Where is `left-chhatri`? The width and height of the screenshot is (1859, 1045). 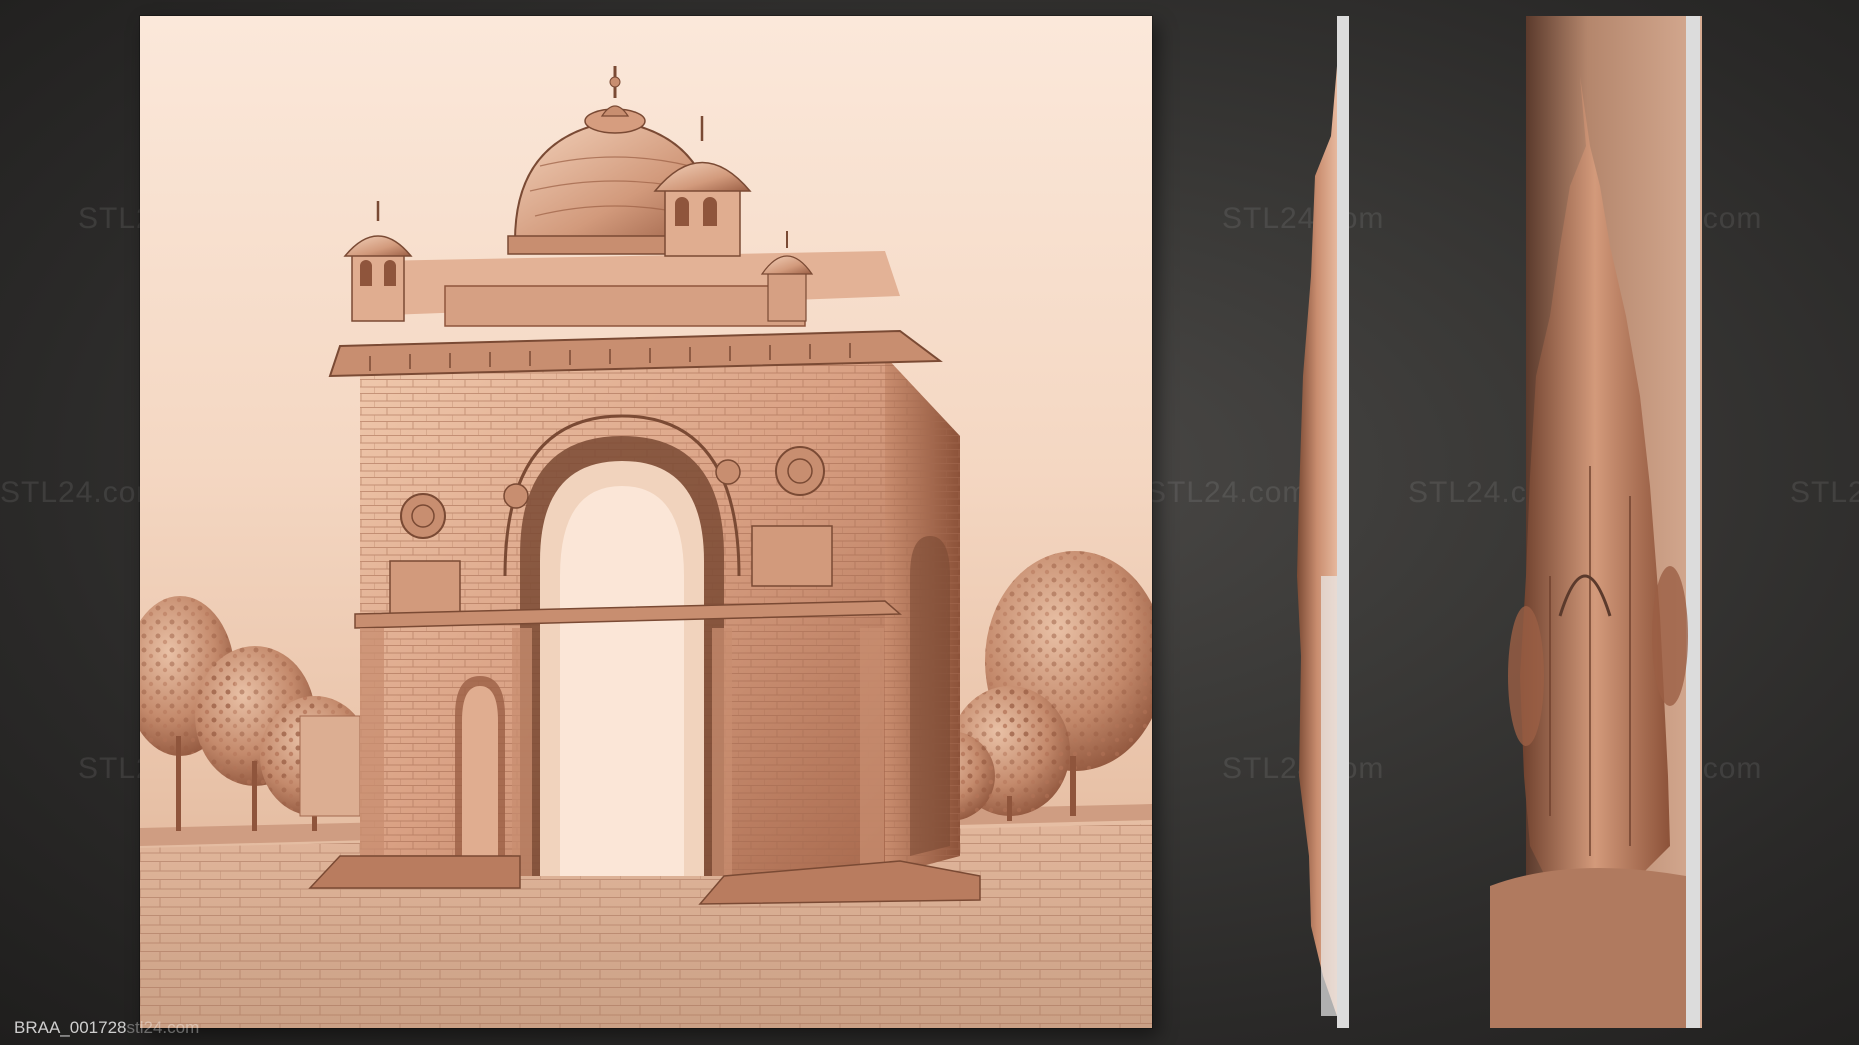
left-chhatri is located at coordinates (378, 261).